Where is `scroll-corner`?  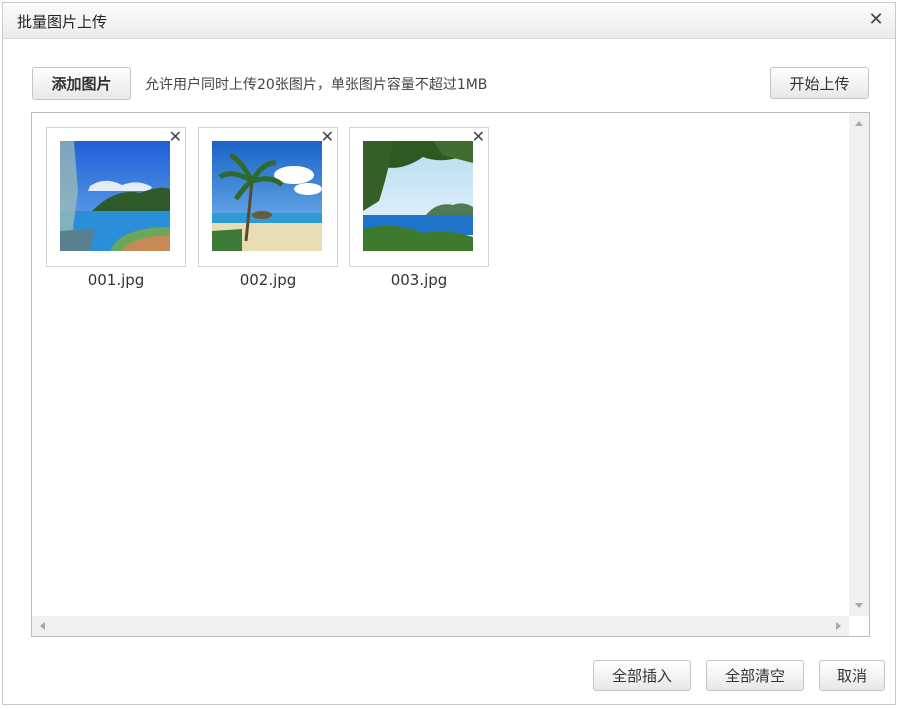
scroll-corner is located at coordinates (859, 626).